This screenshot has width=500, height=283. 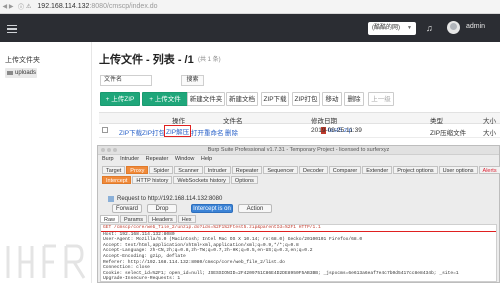 What do you see at coordinates (162, 208) in the screenshot?
I see `drop-button: Drop` at bounding box center [162, 208].